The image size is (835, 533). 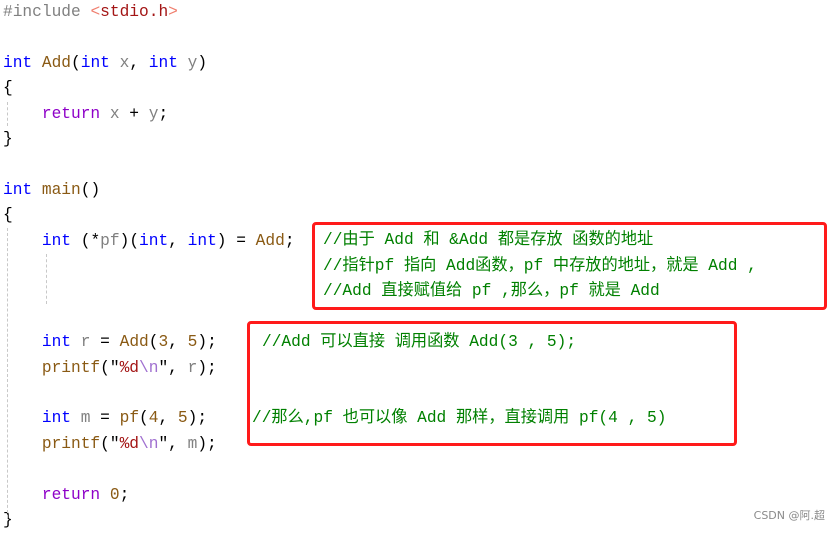 What do you see at coordinates (114, 494) in the screenshot?
I see `code-token: 0` at bounding box center [114, 494].